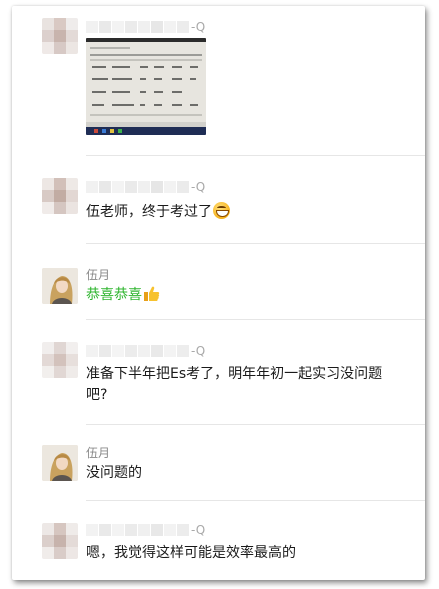  What do you see at coordinates (218, 282) in the screenshot?
I see `chat-message-3: 伍月 恭喜恭喜` at bounding box center [218, 282].